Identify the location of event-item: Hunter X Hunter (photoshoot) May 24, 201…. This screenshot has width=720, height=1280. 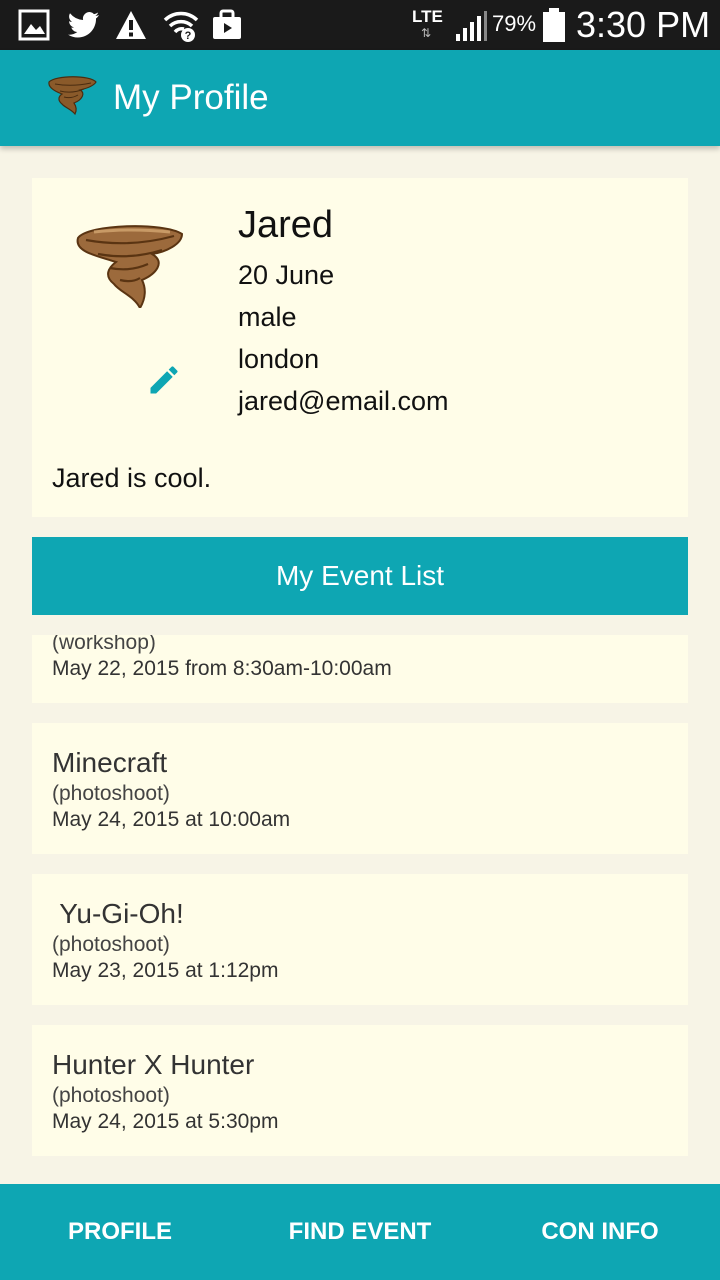
(360, 1090).